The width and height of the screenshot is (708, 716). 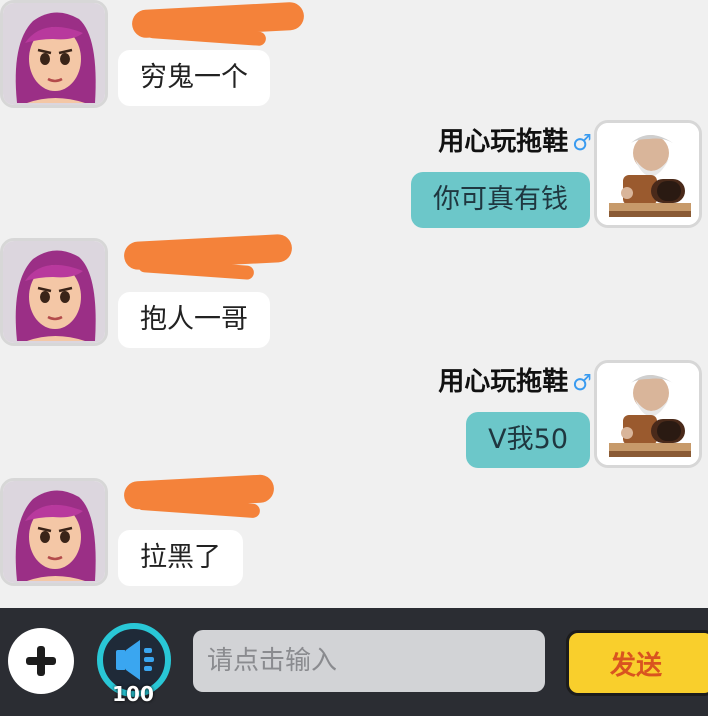 I want to click on message-bubble-incoming: 拉黑了, so click(x=180, y=558).